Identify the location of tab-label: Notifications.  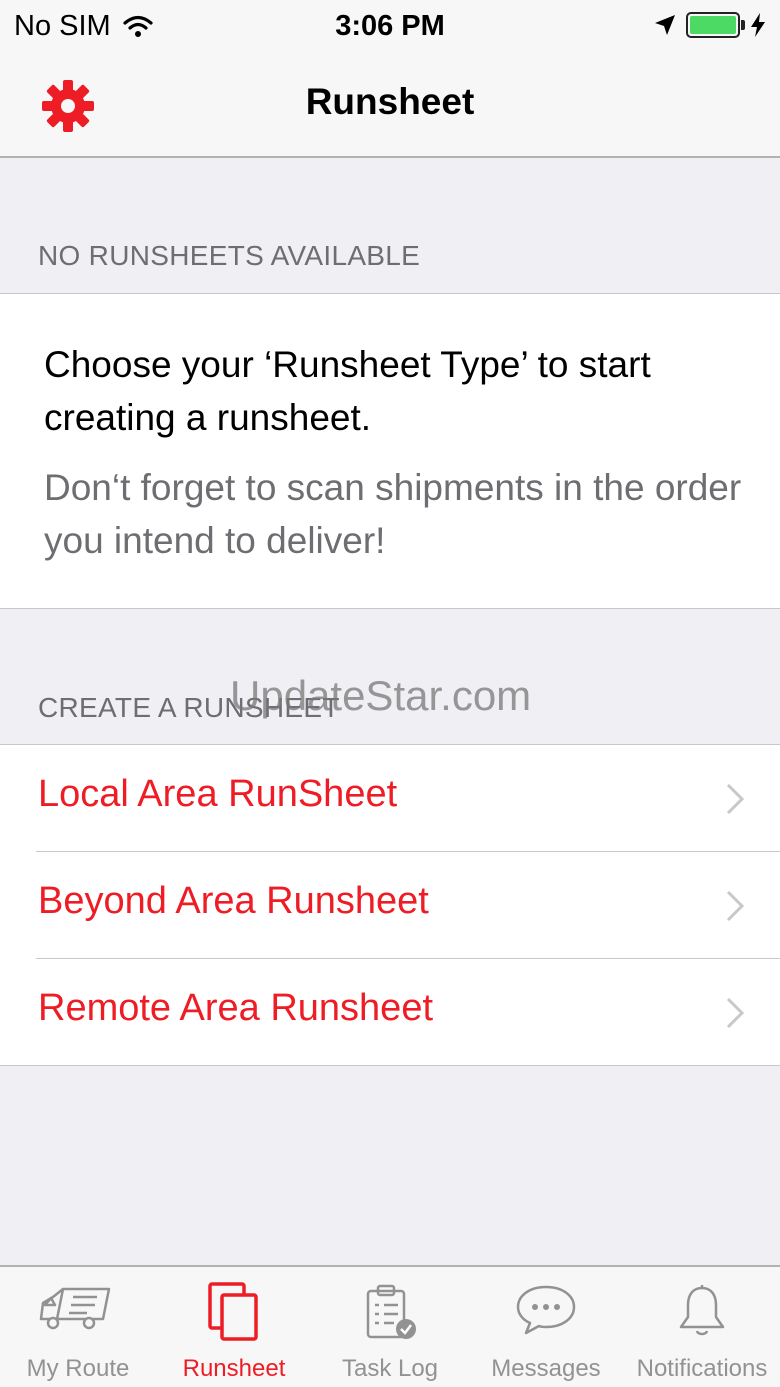
(702, 1368).